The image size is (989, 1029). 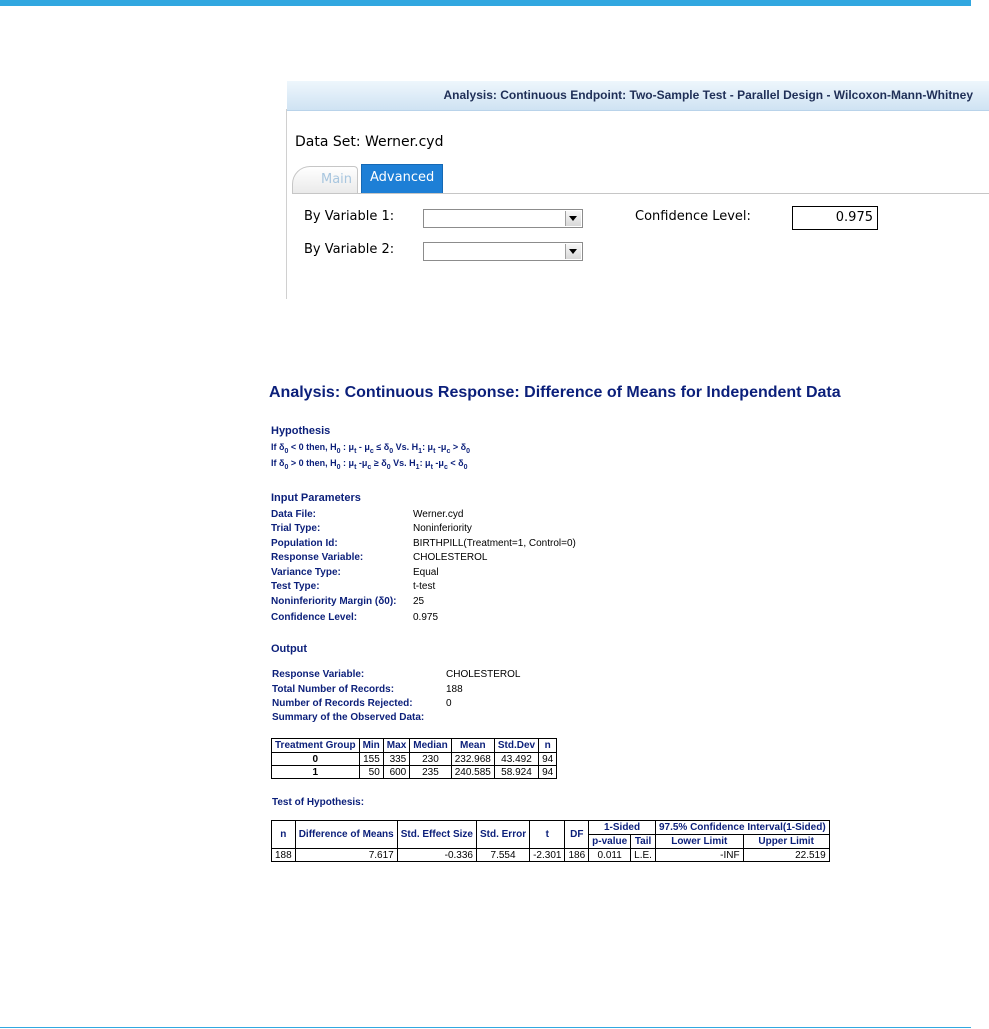 I want to click on table-cell: 43.492, so click(x=516, y=759).